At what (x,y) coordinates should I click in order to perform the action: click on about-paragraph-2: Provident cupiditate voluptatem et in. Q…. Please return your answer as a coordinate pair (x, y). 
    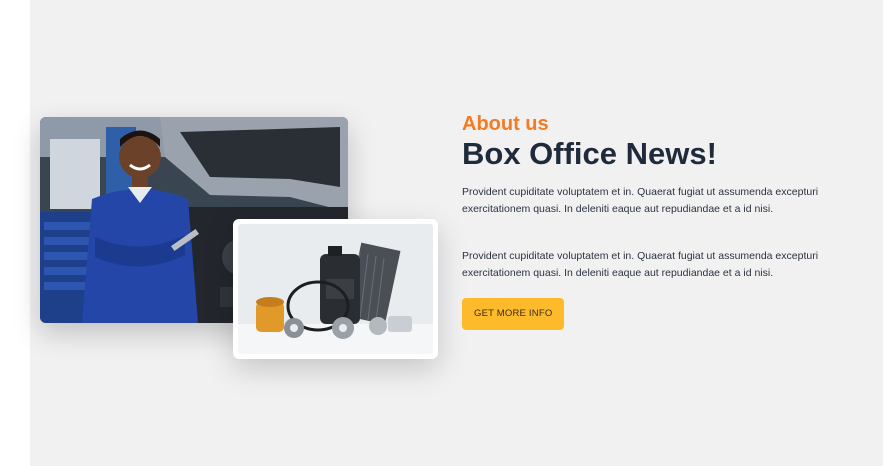
    Looking at the image, I should click on (640, 264).